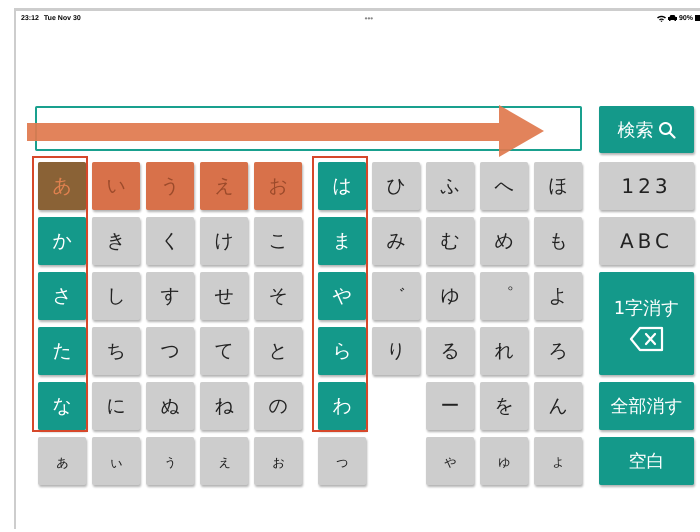 The image size is (700, 532). I want to click on kana-key: っ, so click(342, 461).